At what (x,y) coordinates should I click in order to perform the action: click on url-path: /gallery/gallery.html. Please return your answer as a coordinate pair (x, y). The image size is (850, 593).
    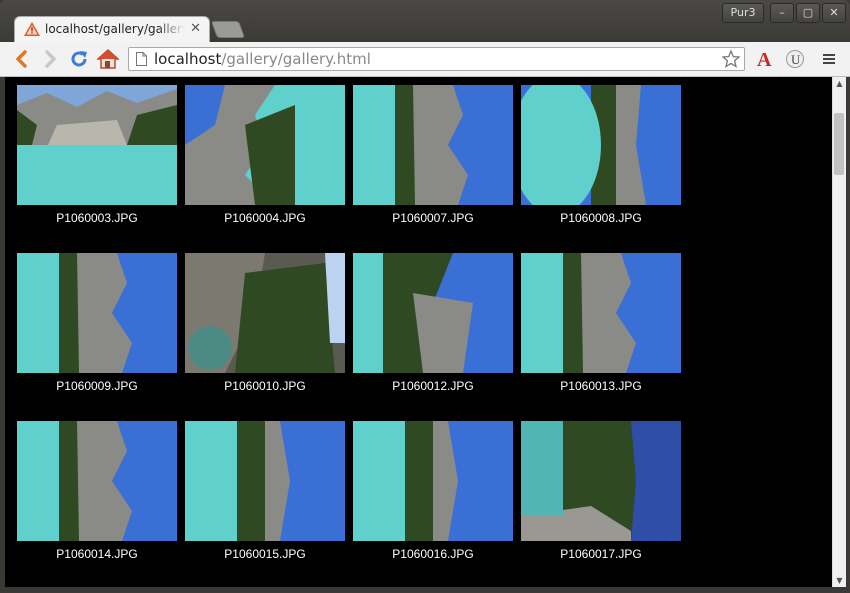
    Looking at the image, I should click on (296, 59).